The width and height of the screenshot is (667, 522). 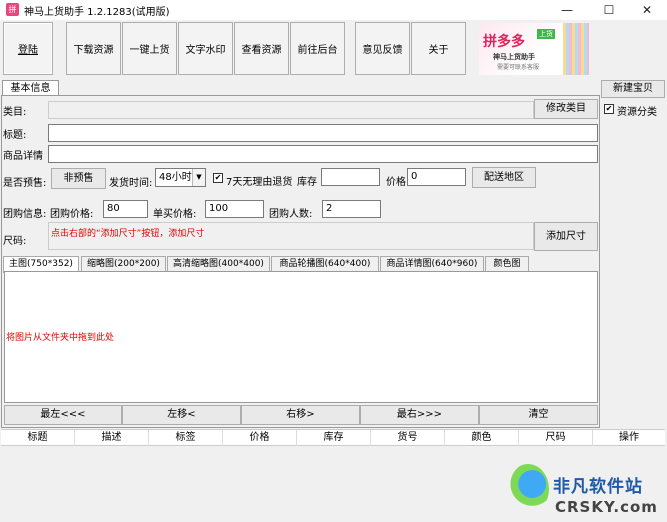 I want to click on view-resources-label: 查看资源, so click(x=261, y=50).